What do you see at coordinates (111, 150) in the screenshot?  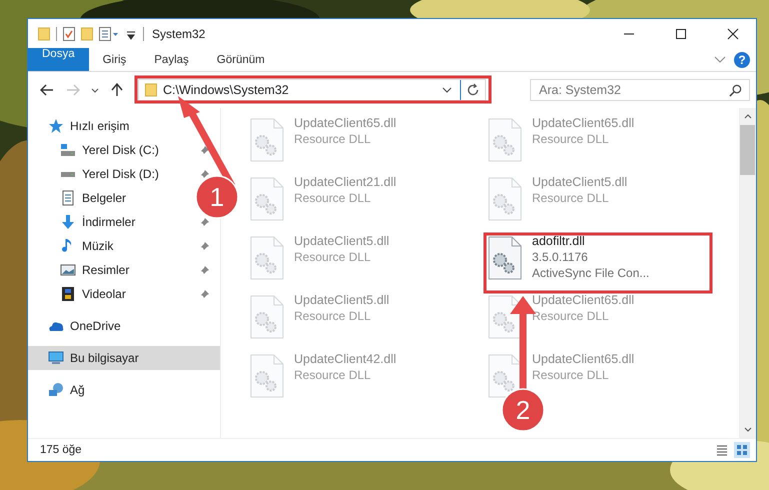 I see `sidebar-item: Yerel Disk (C:)` at bounding box center [111, 150].